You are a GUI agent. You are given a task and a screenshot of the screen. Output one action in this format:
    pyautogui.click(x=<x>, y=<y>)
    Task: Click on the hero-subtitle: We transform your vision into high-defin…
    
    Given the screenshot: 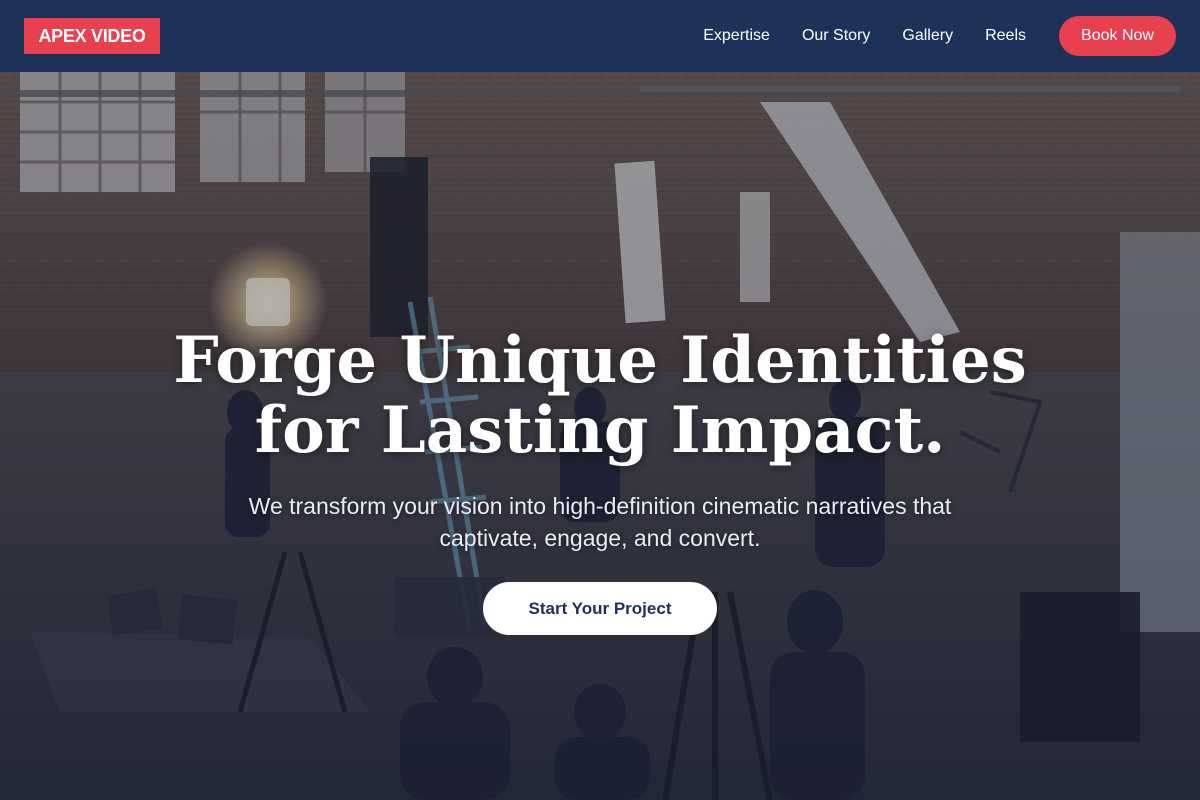 What is the action you would take?
    pyautogui.click(x=600, y=522)
    